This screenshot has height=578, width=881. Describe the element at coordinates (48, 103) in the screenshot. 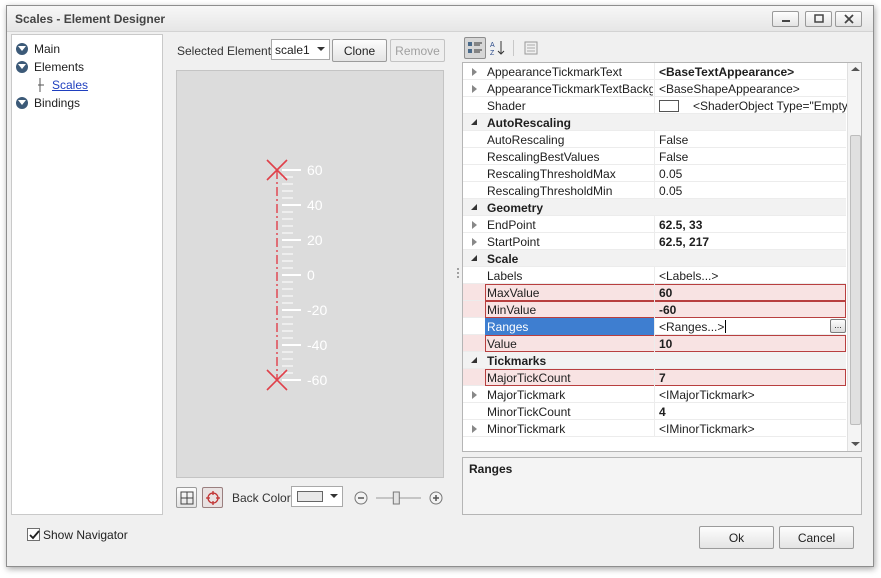

I see `nav-item-bindings: Bindings` at that location.